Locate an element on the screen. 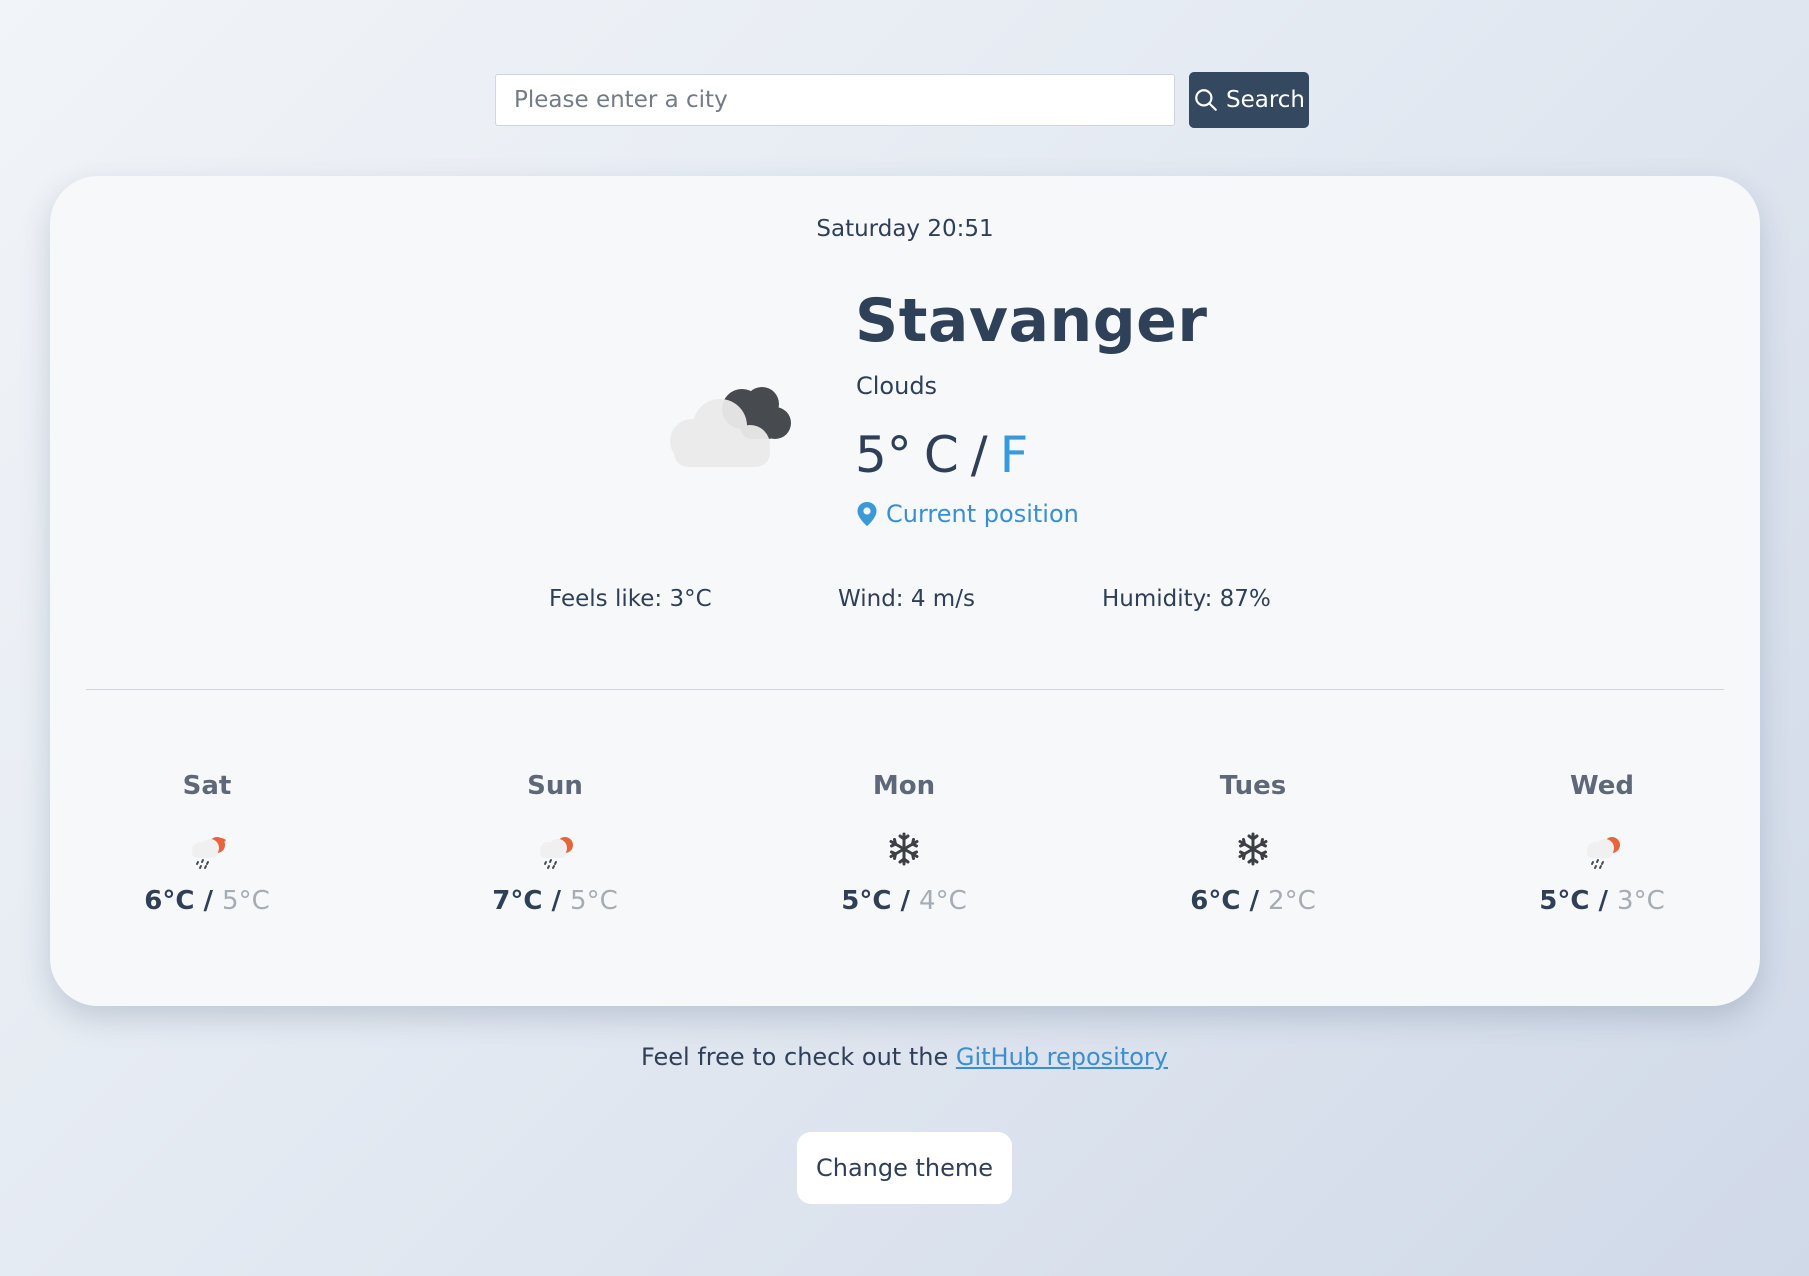  map-pin-icon is located at coordinates (867, 514).